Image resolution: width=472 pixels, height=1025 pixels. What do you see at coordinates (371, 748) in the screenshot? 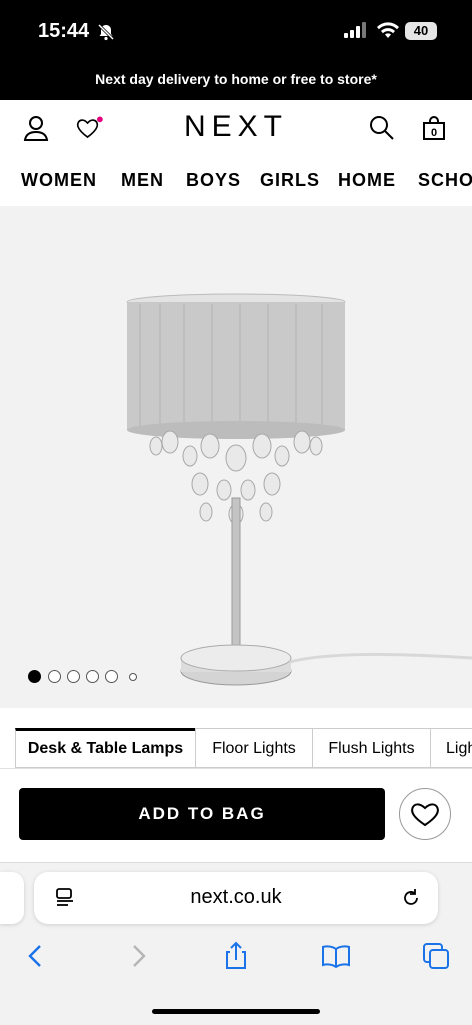
I see `tab-flush-lights: Flush Lights` at bounding box center [371, 748].